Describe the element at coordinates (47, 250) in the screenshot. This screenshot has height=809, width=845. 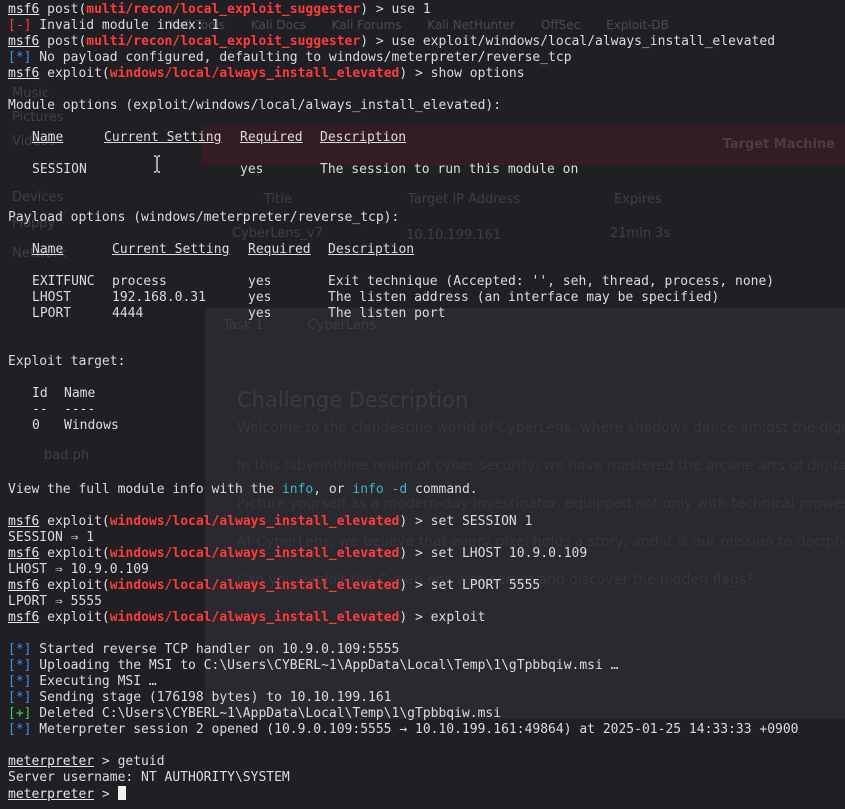
I see `pay-col-name: Name` at that location.